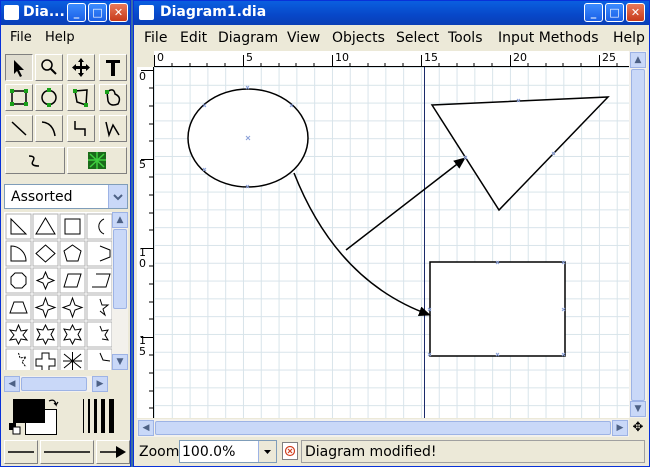 The width and height of the screenshot is (650, 467). I want to click on end-arrow-selector, so click(113, 452).